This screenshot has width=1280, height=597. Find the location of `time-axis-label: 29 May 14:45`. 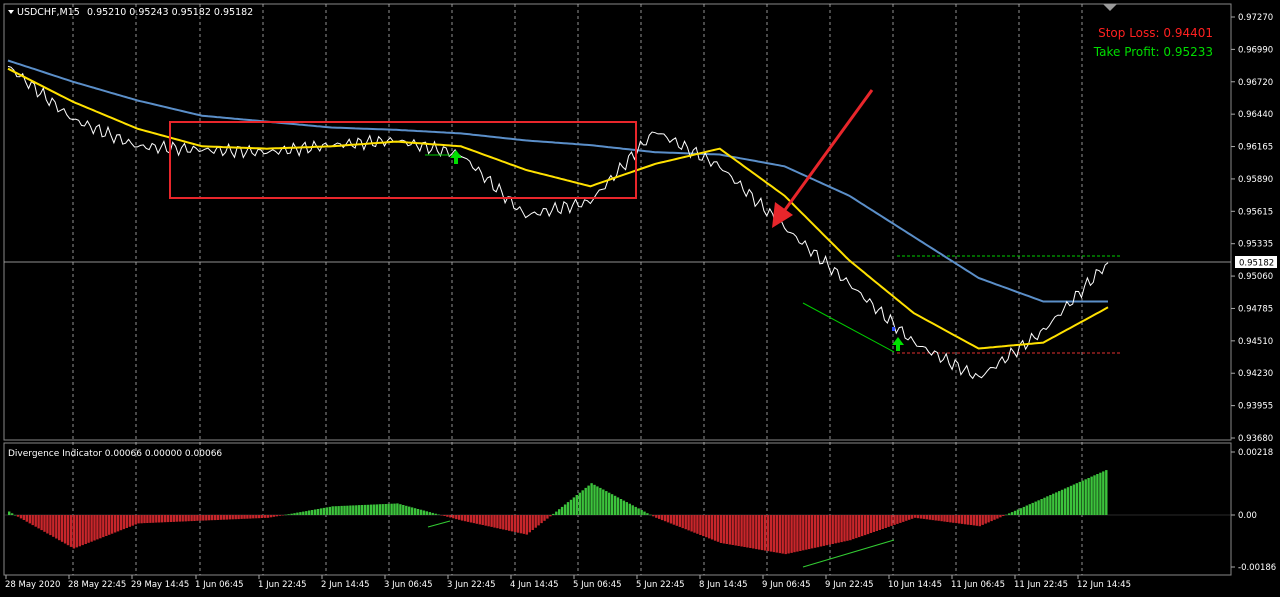

time-axis-label: 29 May 14:45 is located at coordinates (160, 585).